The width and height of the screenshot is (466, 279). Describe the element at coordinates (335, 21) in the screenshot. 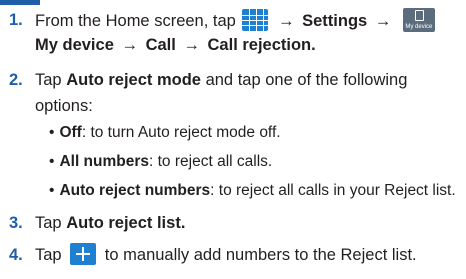

I see `settings-label: Settings` at that location.